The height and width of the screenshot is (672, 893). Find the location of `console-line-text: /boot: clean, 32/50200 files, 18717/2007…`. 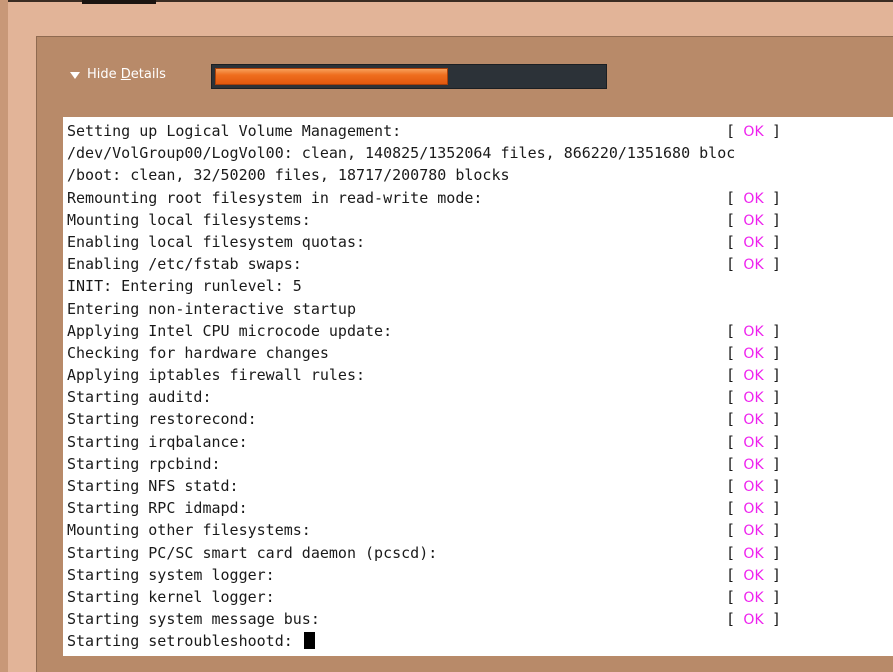

console-line-text: /boot: clean, 32/50200 files, 18717/2007… is located at coordinates (288, 175).